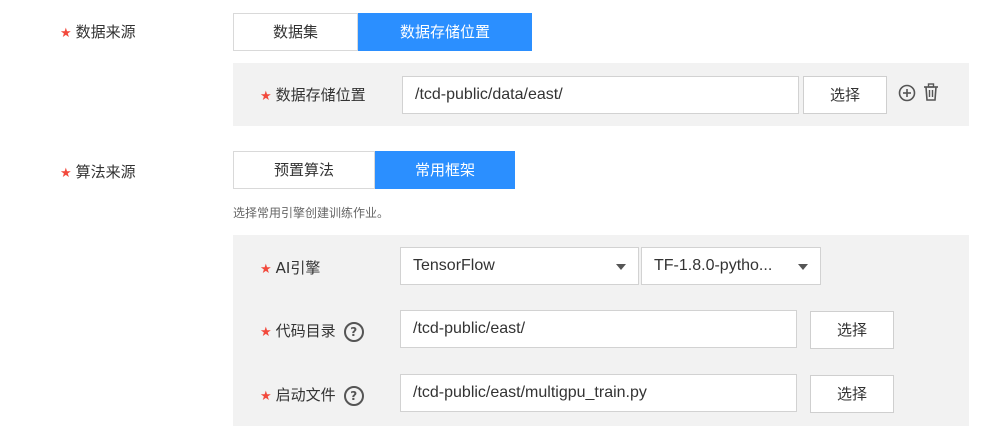 The image size is (981, 426). I want to click on boot-file-label-text: 启动文件, so click(305, 395).